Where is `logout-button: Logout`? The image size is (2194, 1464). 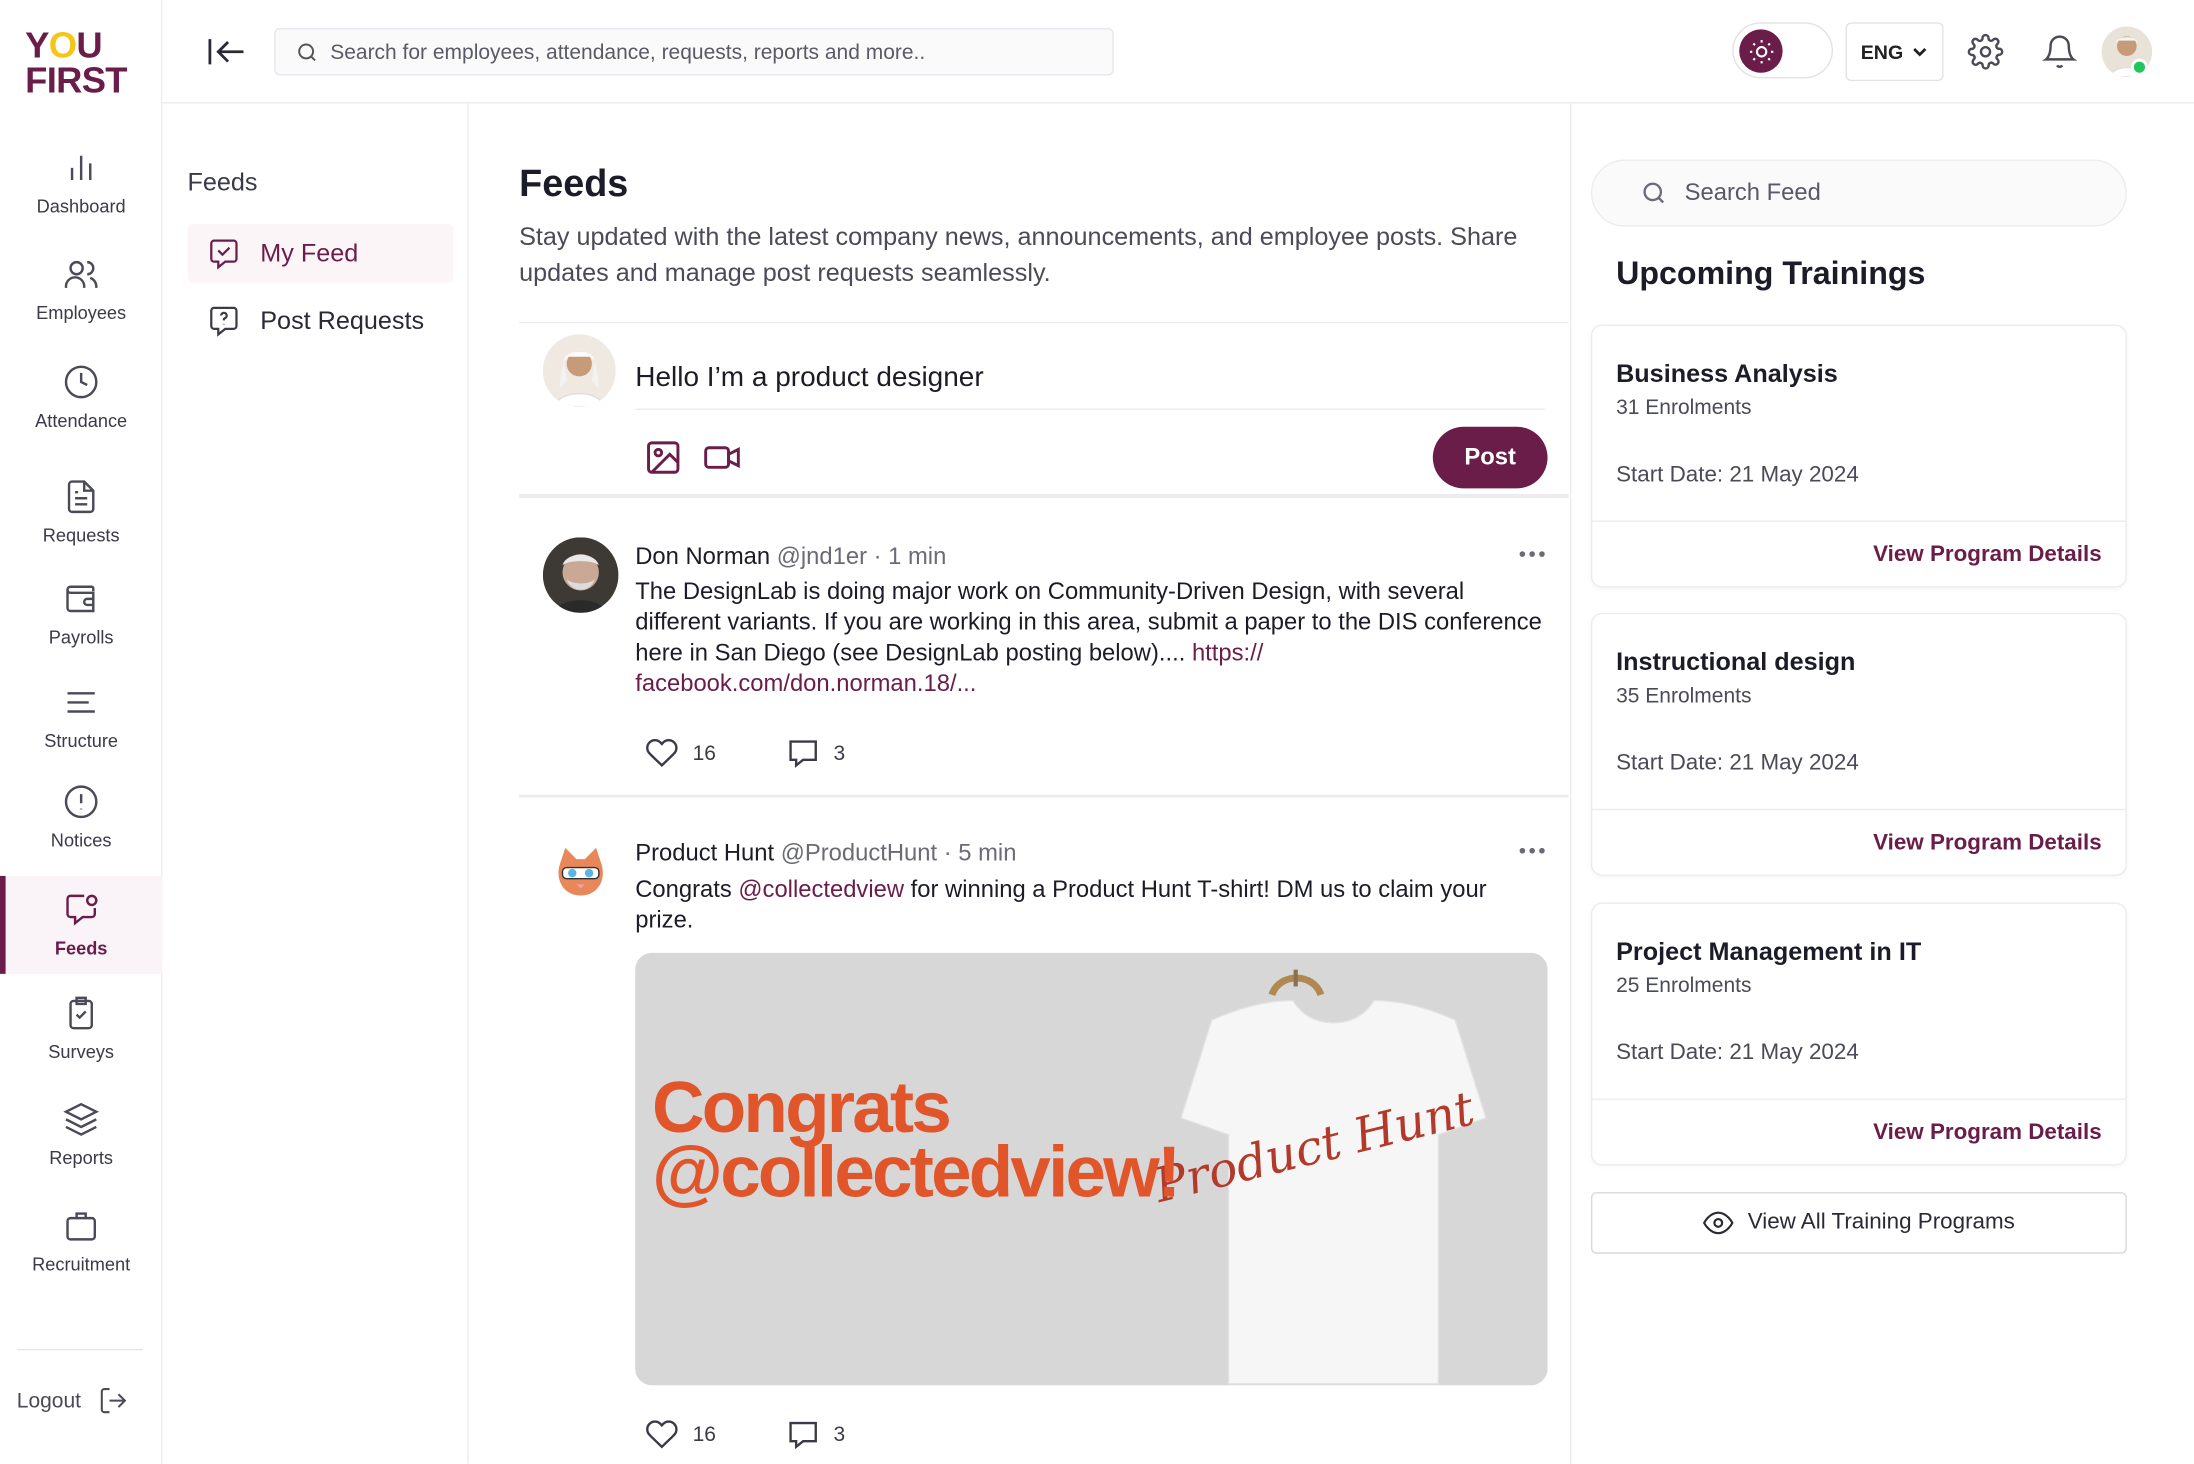
logout-button: Logout is located at coordinates (73, 1400).